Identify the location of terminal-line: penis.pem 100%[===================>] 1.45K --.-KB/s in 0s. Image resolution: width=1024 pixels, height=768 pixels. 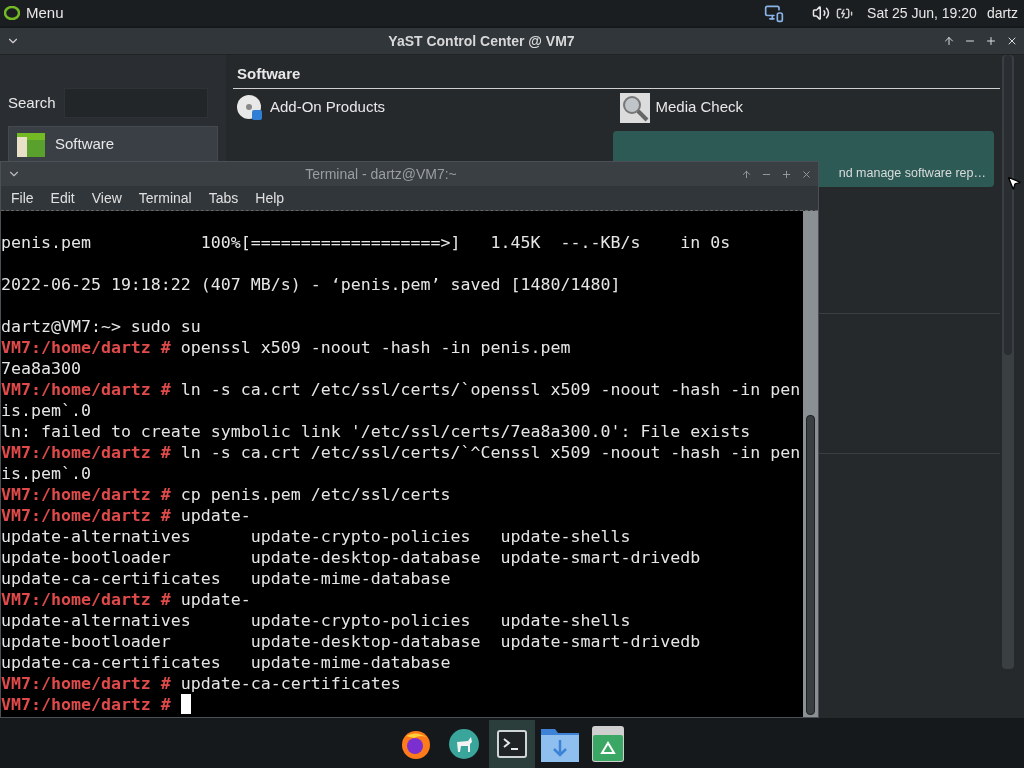
(366, 242).